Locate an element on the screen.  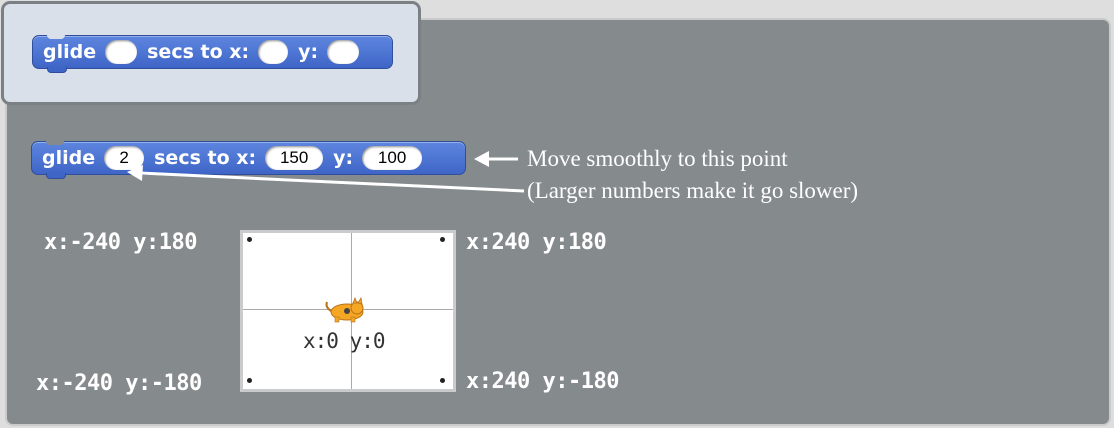
coord-top-left: x:-240 y:180 is located at coordinates (120, 242).